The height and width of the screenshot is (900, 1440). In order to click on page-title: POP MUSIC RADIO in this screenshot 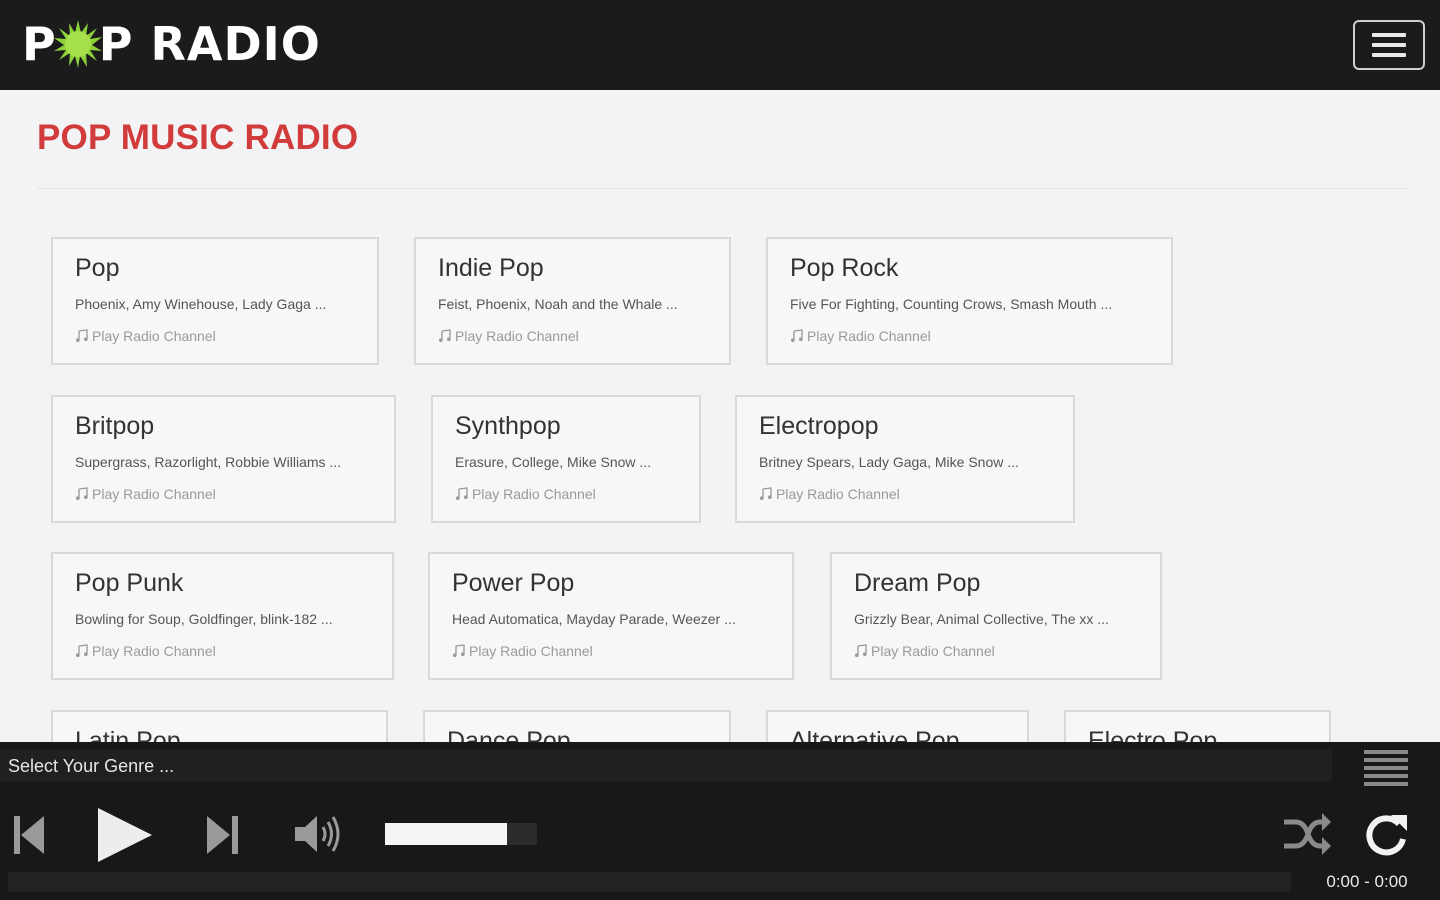, I will do `click(198, 137)`.